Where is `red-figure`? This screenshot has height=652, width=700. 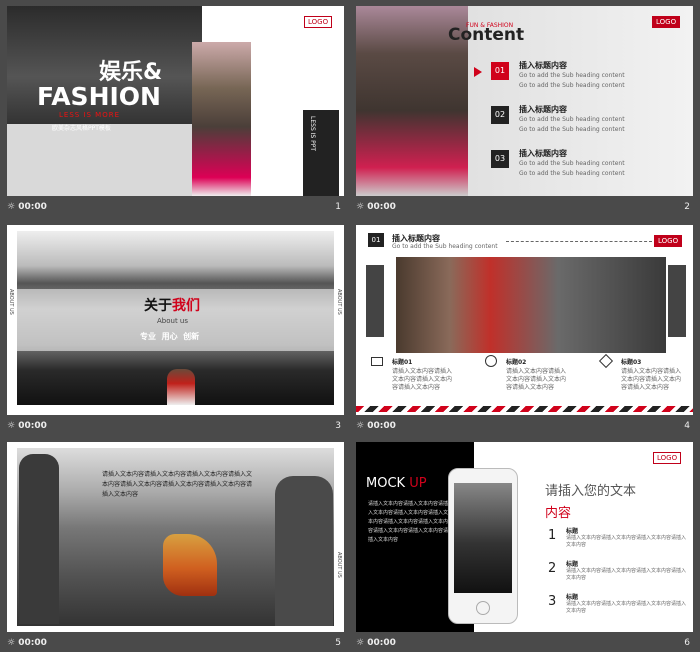 red-figure is located at coordinates (181, 387).